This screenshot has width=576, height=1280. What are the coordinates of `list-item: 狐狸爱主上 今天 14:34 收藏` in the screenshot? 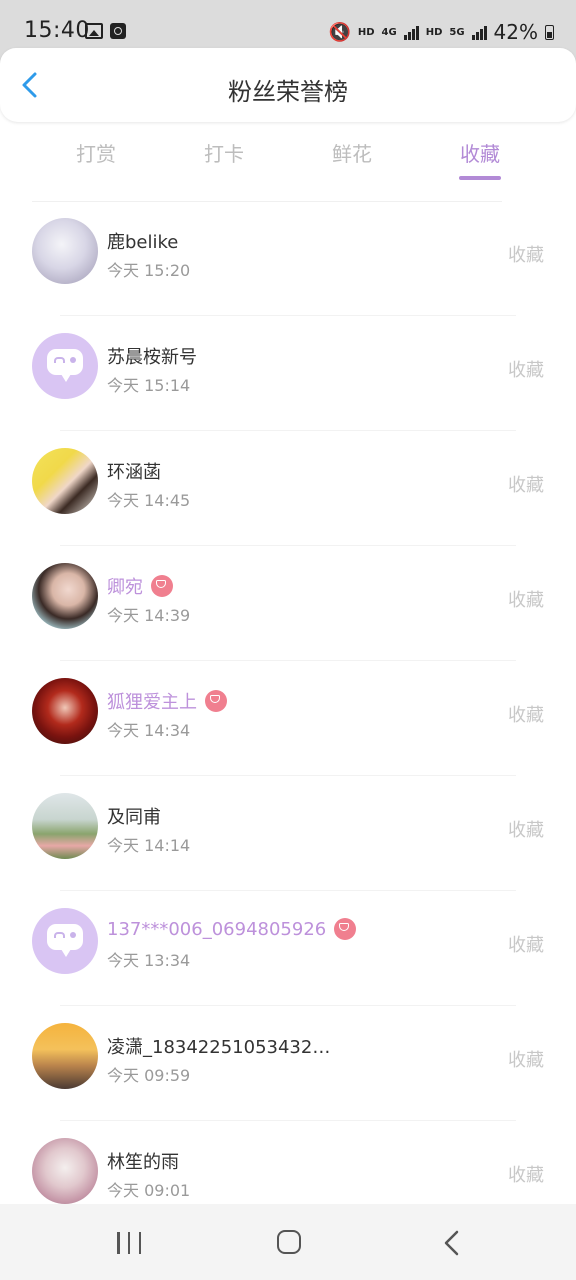 It's located at (288, 718).